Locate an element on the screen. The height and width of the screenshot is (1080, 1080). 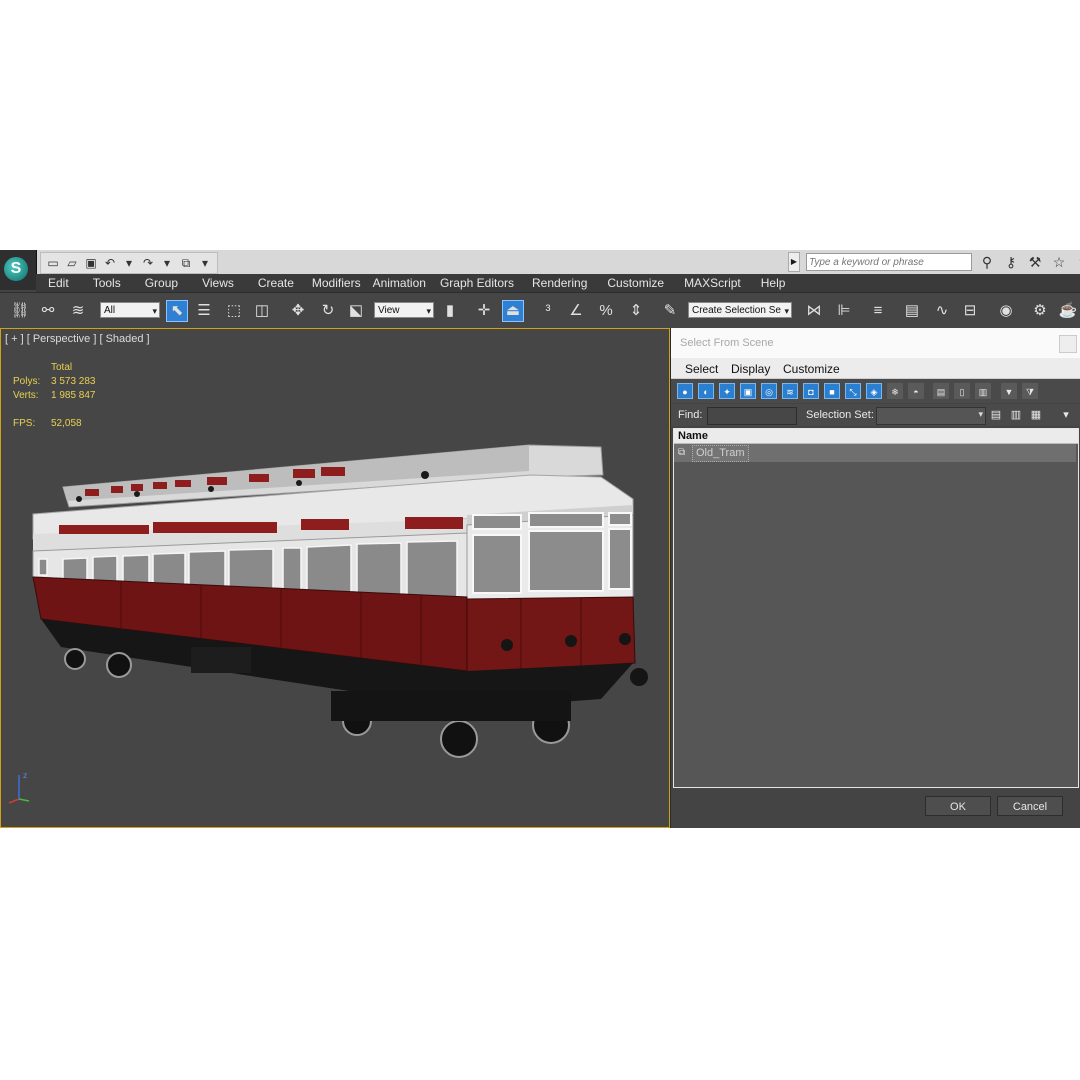
application-button: S is located at coordinates (18, 270).